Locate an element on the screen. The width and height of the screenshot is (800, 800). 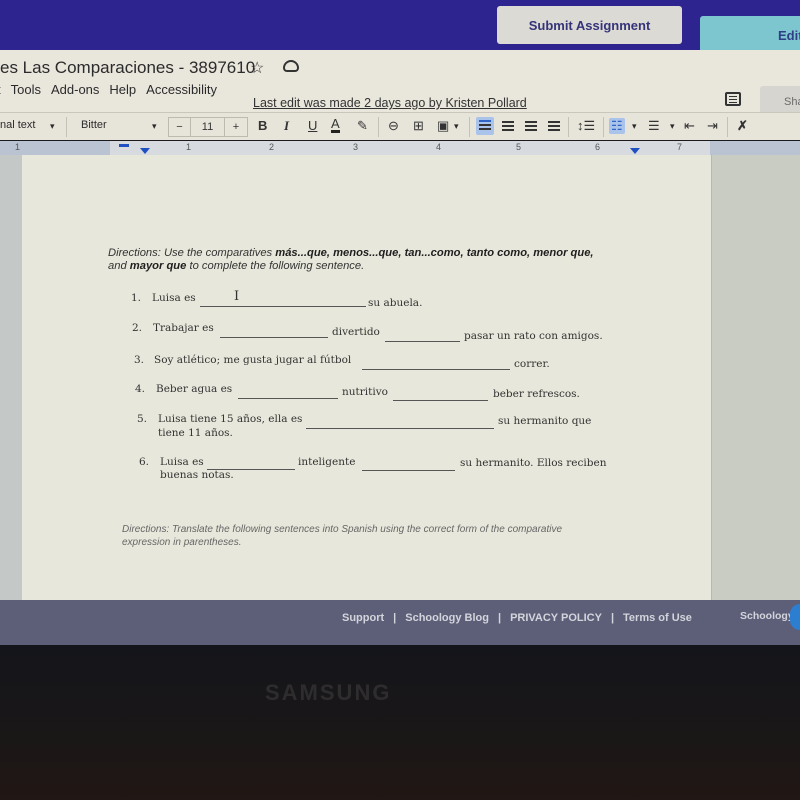
question-text: nutritivo is located at coordinates (365, 392).